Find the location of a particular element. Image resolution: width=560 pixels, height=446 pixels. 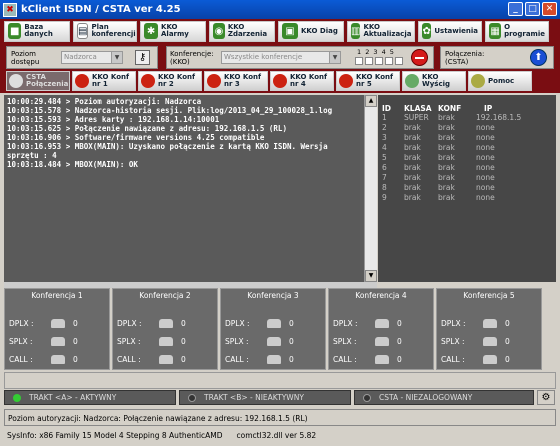

conference-panel-1: Konferencja 1 DPLX : 0 SPLX : 0 CALL : 0 is located at coordinates (57, 329).